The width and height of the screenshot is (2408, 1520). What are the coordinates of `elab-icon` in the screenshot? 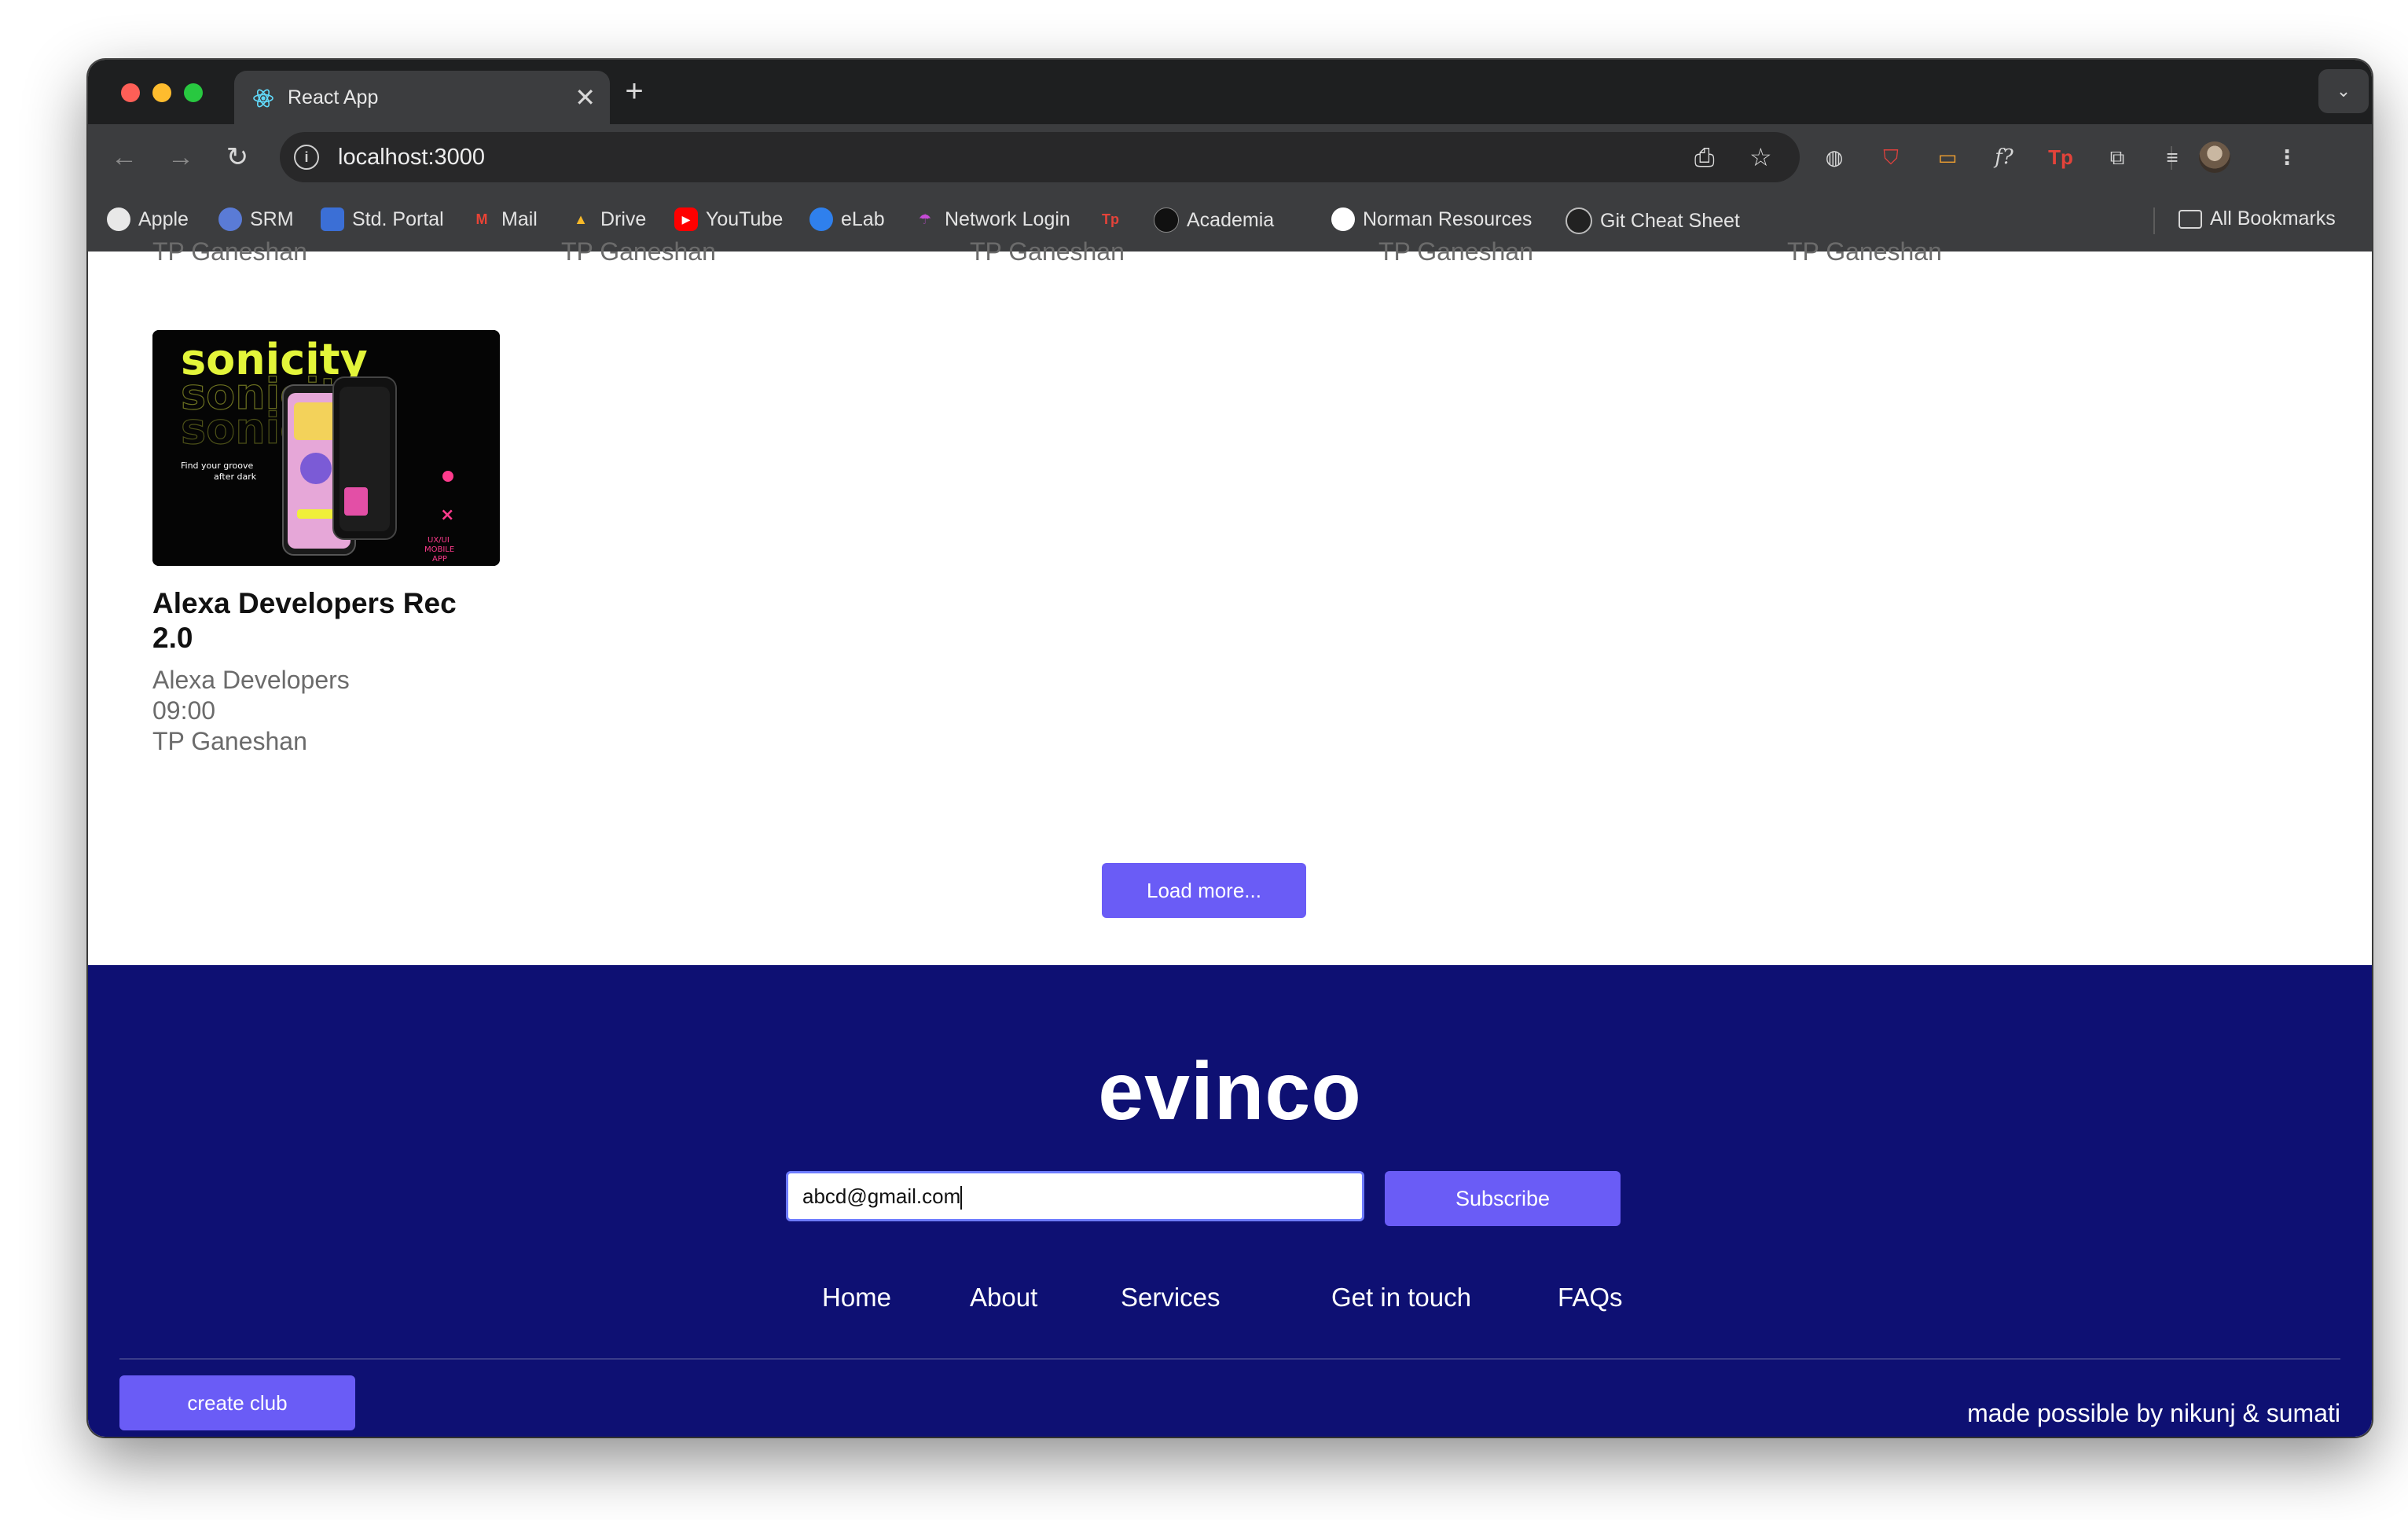 It's located at (821, 219).